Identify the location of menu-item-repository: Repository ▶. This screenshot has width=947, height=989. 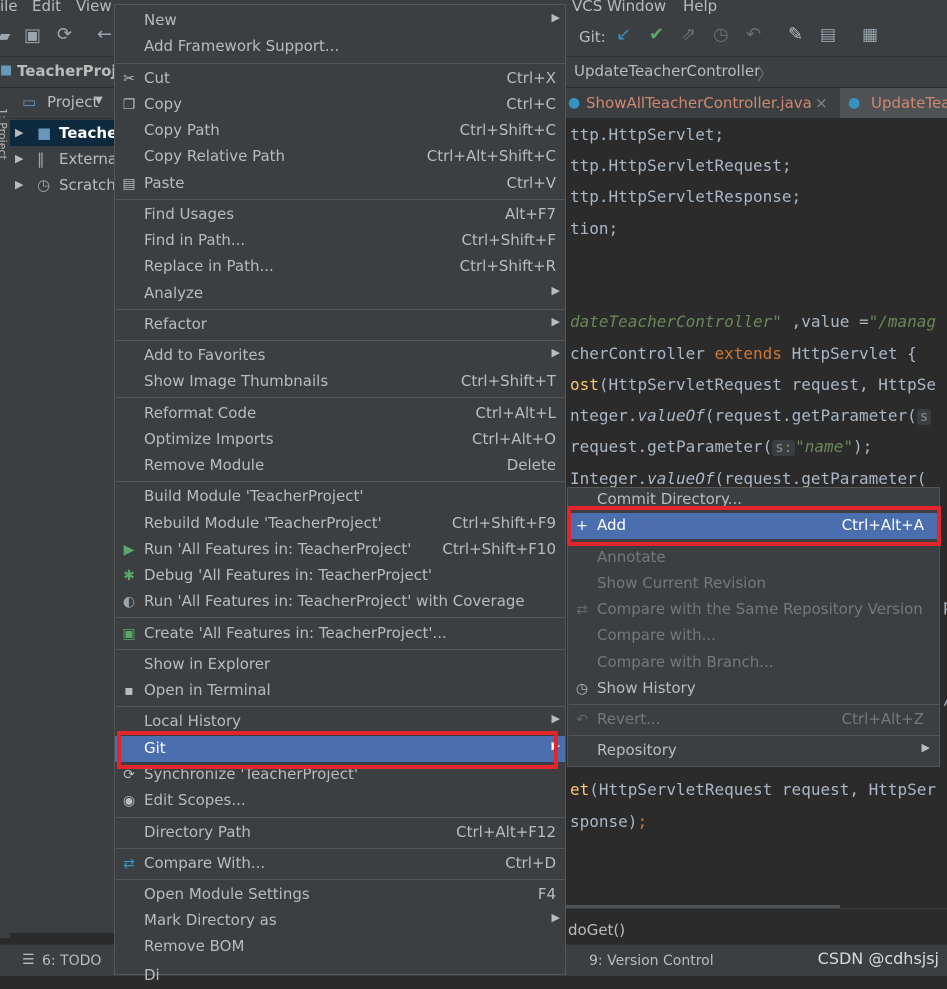
(753, 751).